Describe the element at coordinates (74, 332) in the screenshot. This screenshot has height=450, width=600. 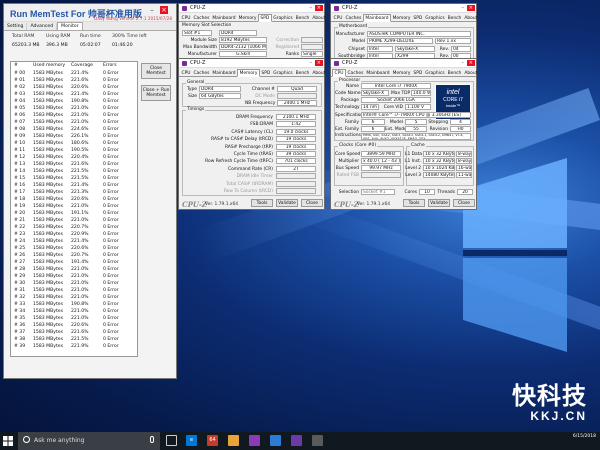
I see `table-row: # 37 1583 MBytes 221.6% 0 Error` at that location.